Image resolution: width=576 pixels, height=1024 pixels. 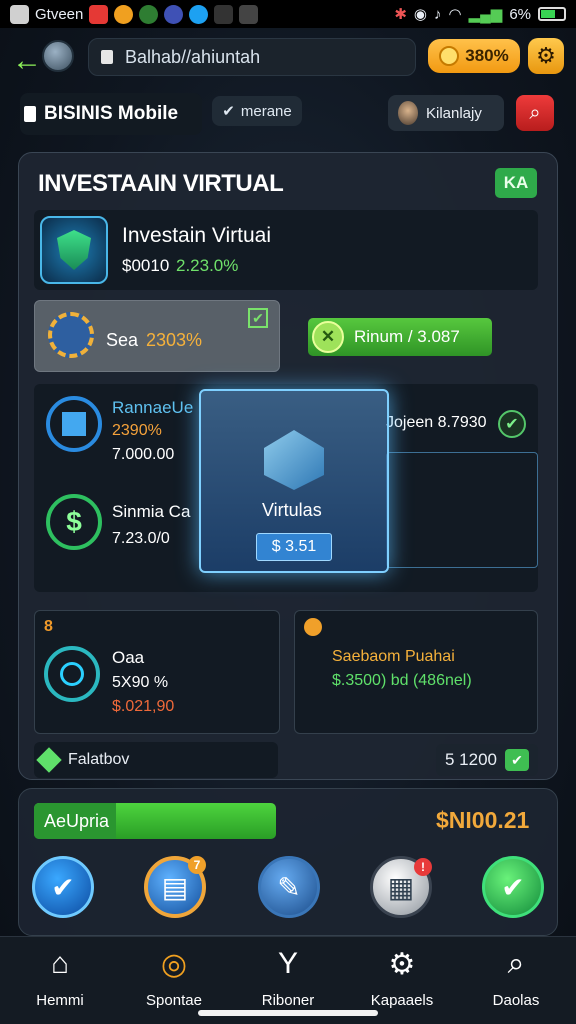 What do you see at coordinates (174, 340) in the screenshot?
I see `sea-value: 2303%` at bounding box center [174, 340].